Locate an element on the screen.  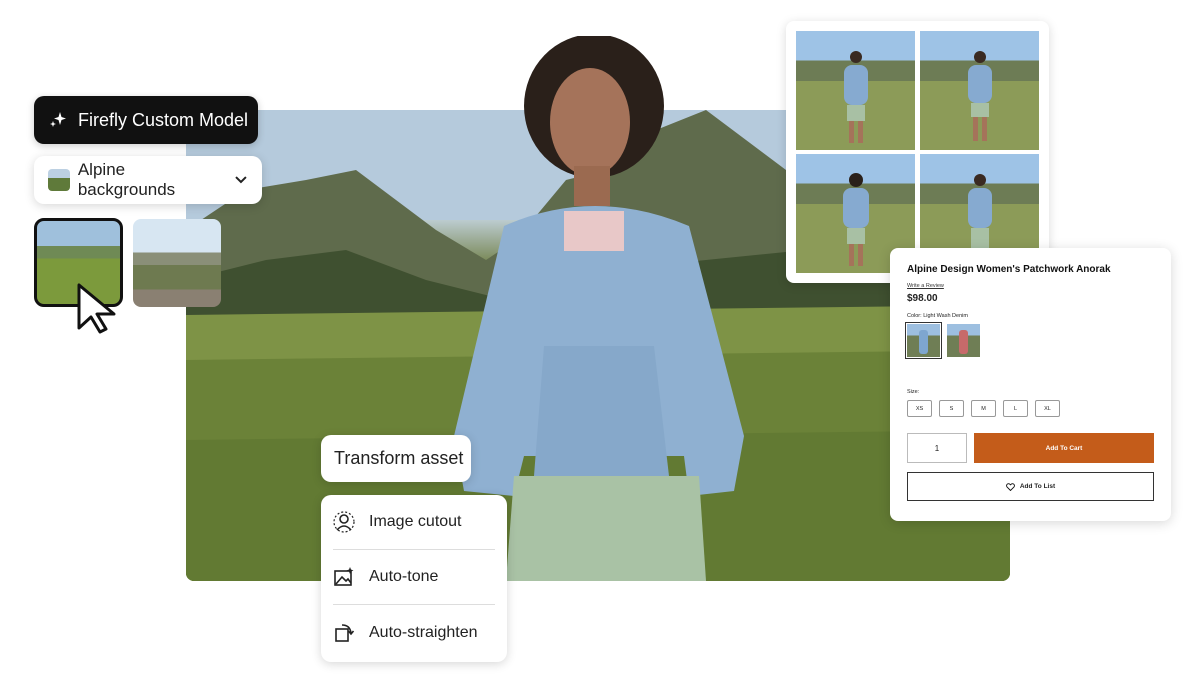
background-style-value: Alpine backgrounds is located at coordinates (126, 179).